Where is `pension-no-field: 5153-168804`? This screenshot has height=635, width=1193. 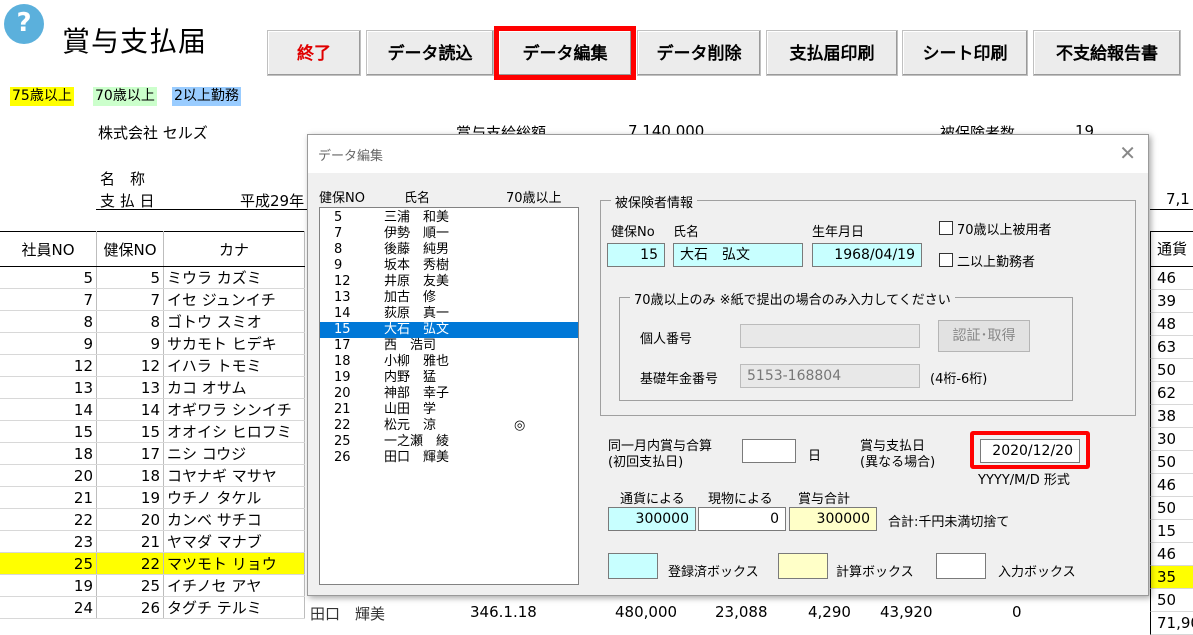
pension-no-field: 5153-168804 is located at coordinates (830, 376).